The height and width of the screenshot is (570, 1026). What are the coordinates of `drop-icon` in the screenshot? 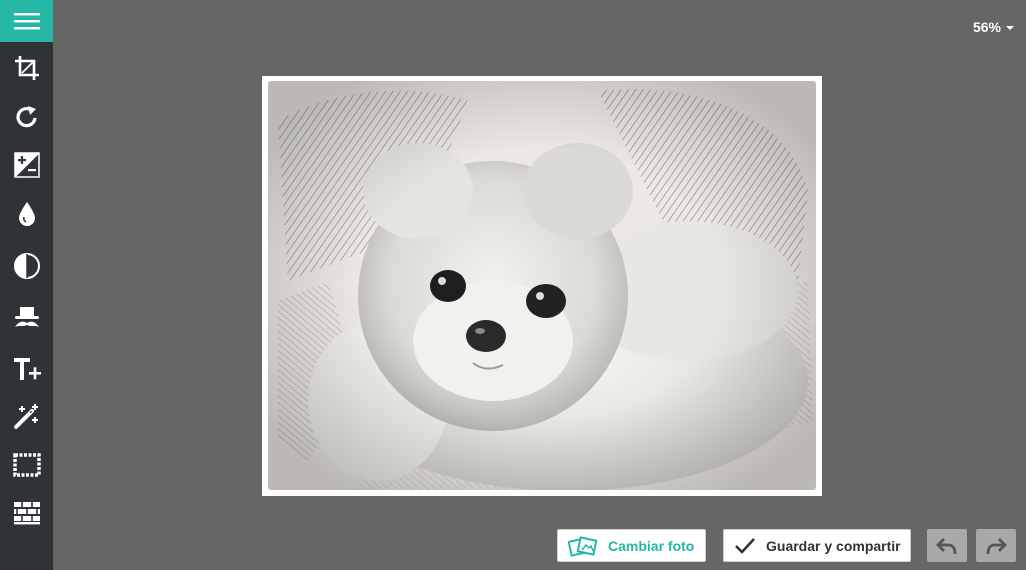 It's located at (26, 214).